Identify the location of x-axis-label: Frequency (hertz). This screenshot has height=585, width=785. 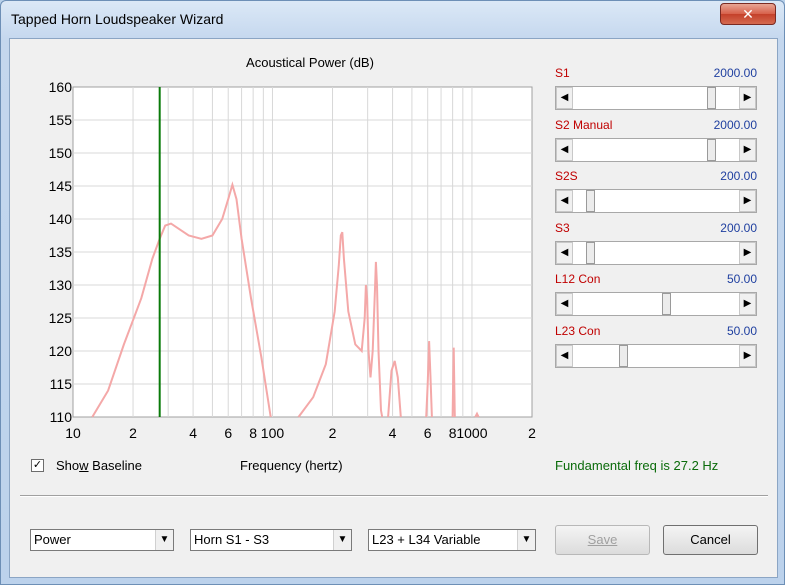
(291, 465).